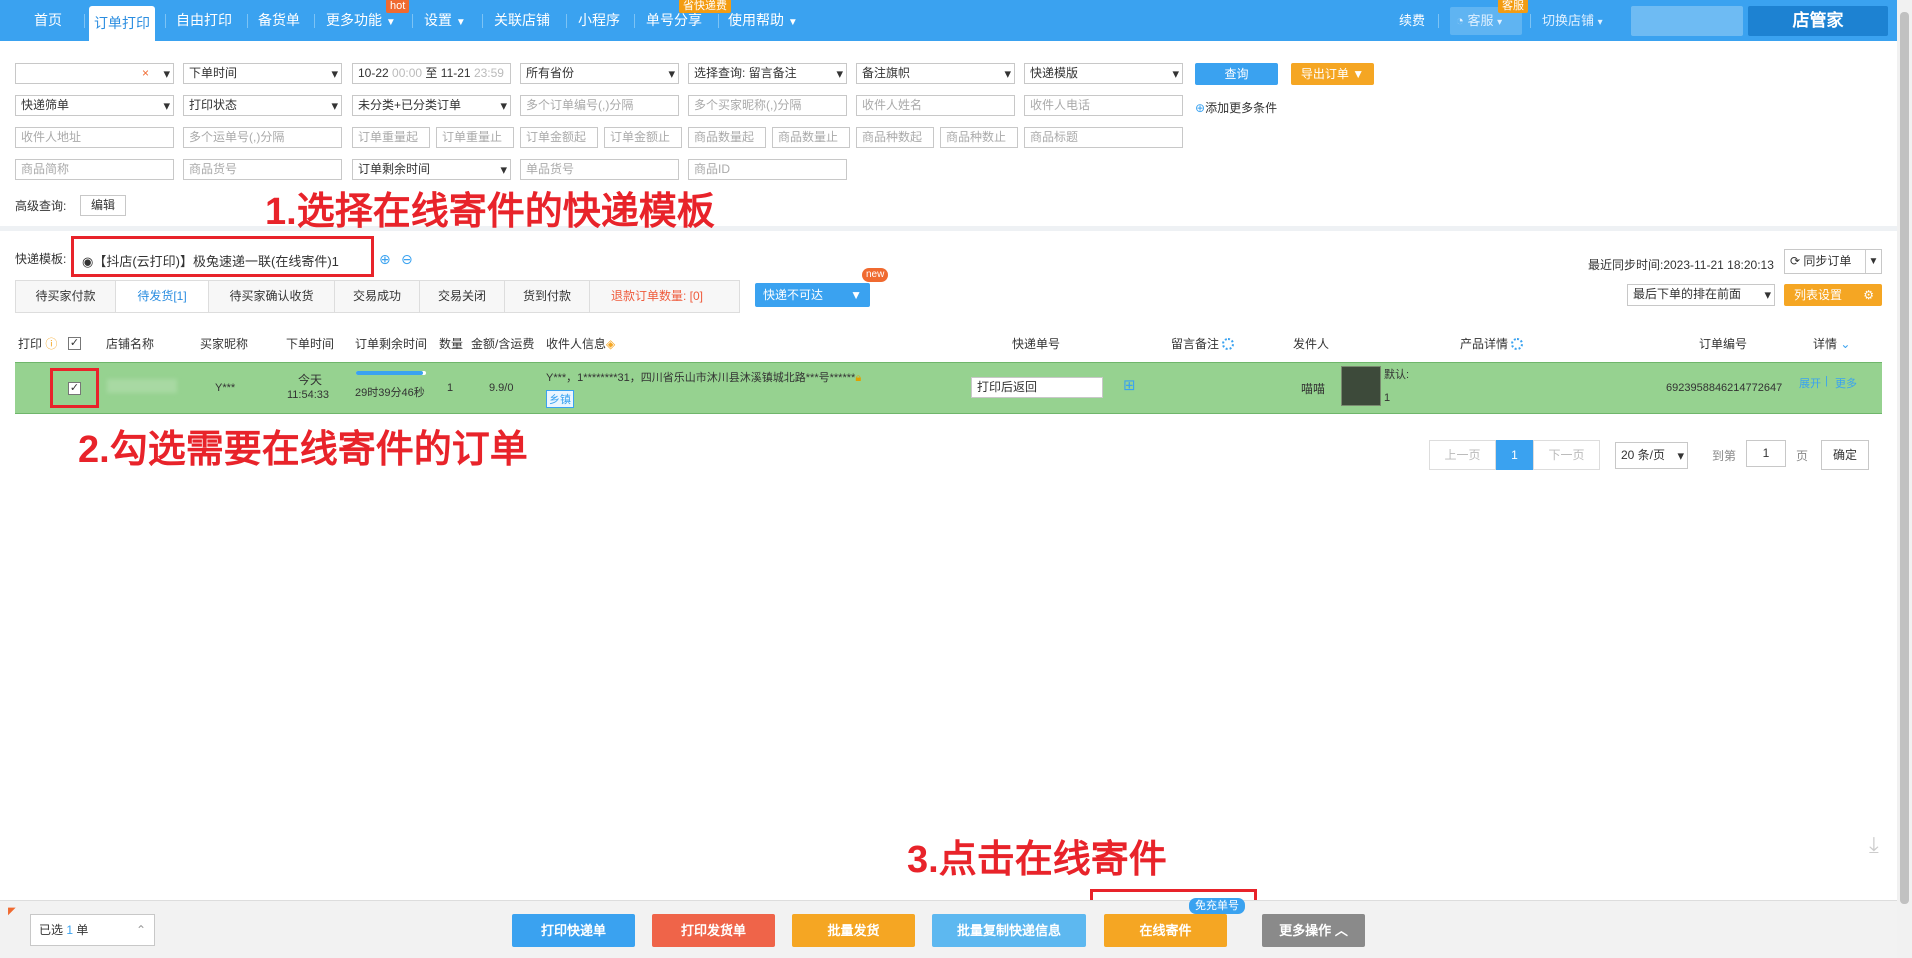 The width and height of the screenshot is (1912, 958). Describe the element at coordinates (262, 105) in the screenshot. I see `print-status-select: 打印状态` at that location.